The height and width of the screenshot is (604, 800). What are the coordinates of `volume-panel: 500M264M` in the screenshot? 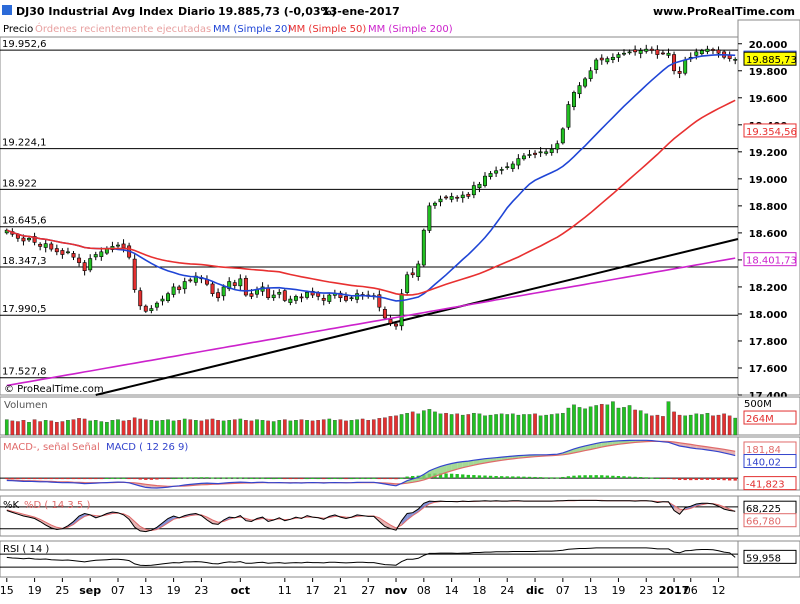 It's located at (400, 416).